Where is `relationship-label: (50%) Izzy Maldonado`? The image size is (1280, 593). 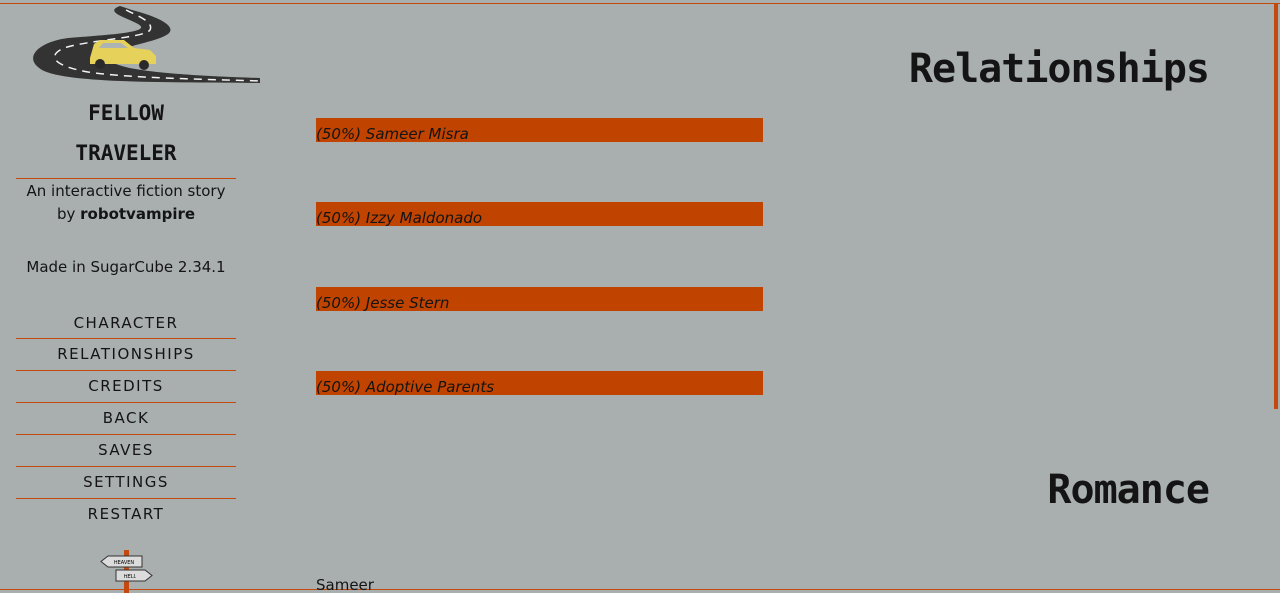
relationship-label: (50%) Izzy Maldonado is located at coordinates (399, 218).